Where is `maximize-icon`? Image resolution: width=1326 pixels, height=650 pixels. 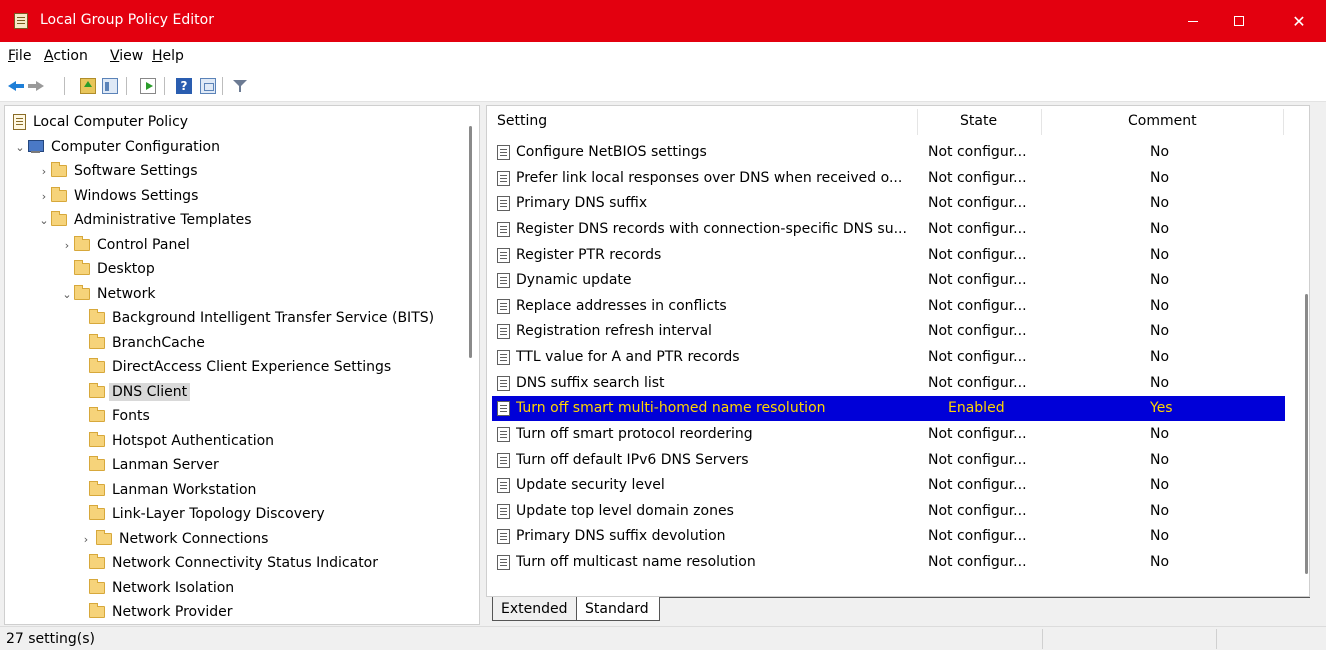
maximize-icon is located at coordinates (1239, 21).